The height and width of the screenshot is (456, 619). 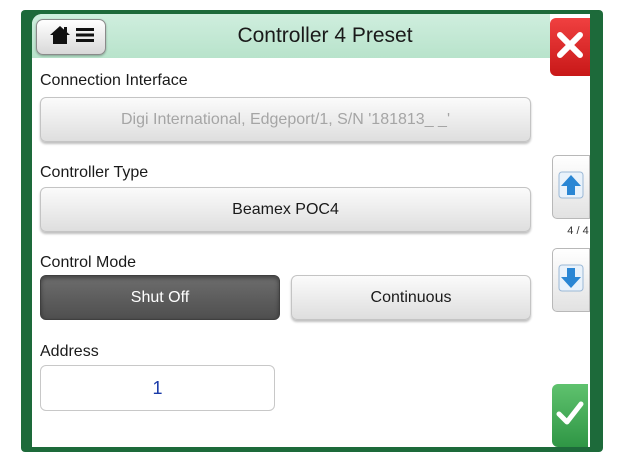 I want to click on page-up-button, so click(x=571, y=187).